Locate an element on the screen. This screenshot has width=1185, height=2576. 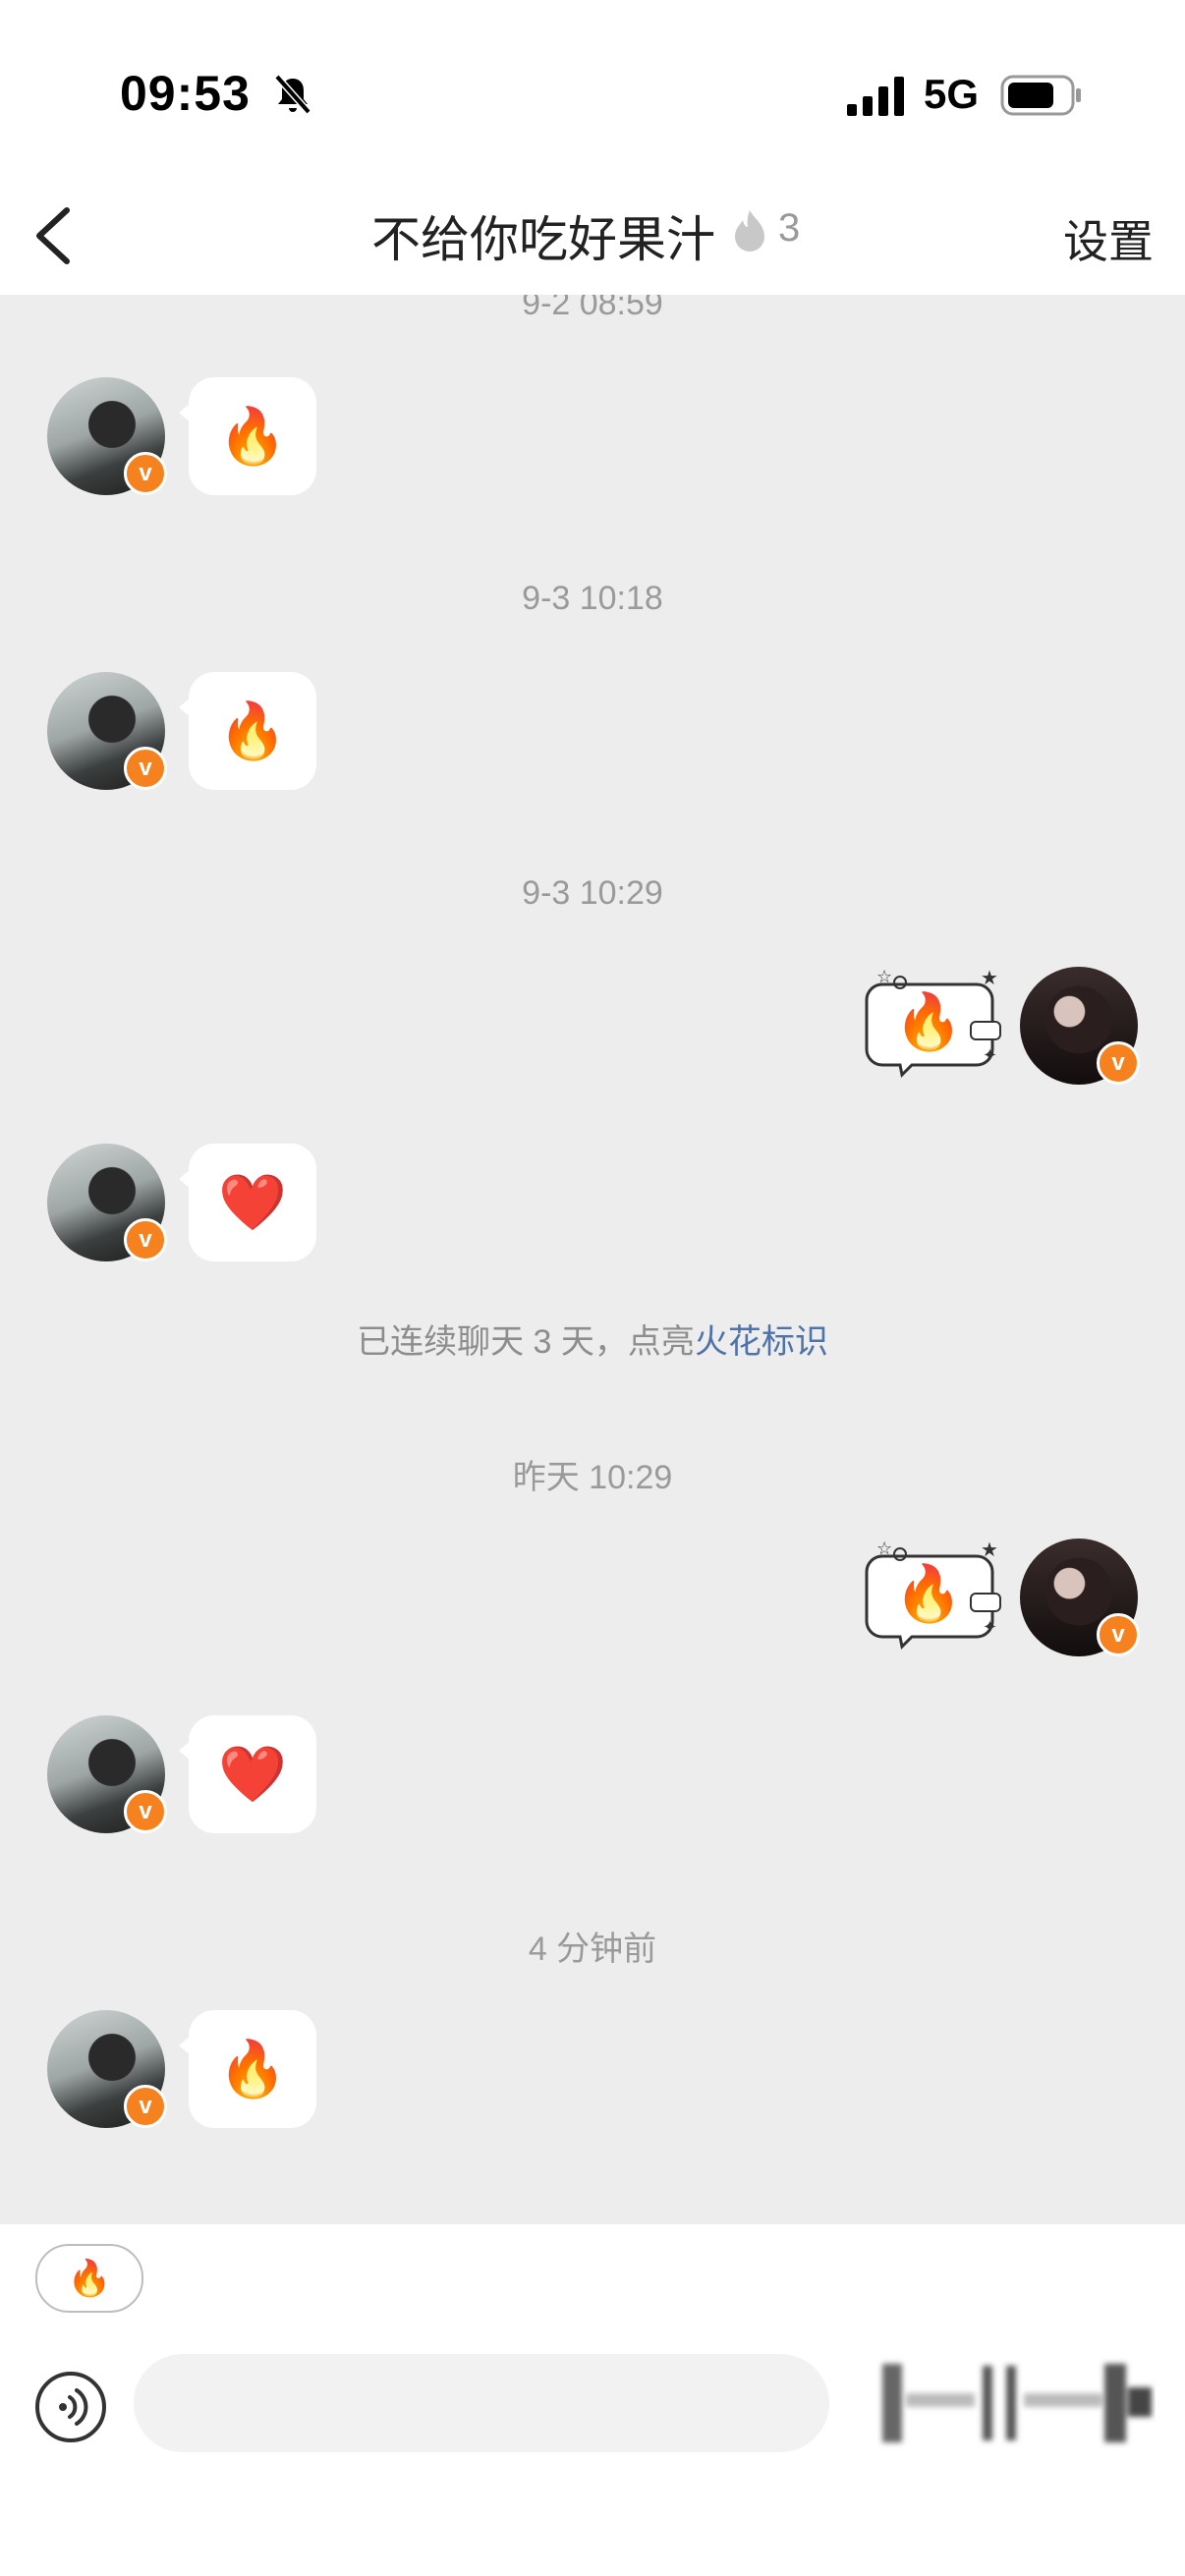
network-type: 5G is located at coordinates (952, 94).